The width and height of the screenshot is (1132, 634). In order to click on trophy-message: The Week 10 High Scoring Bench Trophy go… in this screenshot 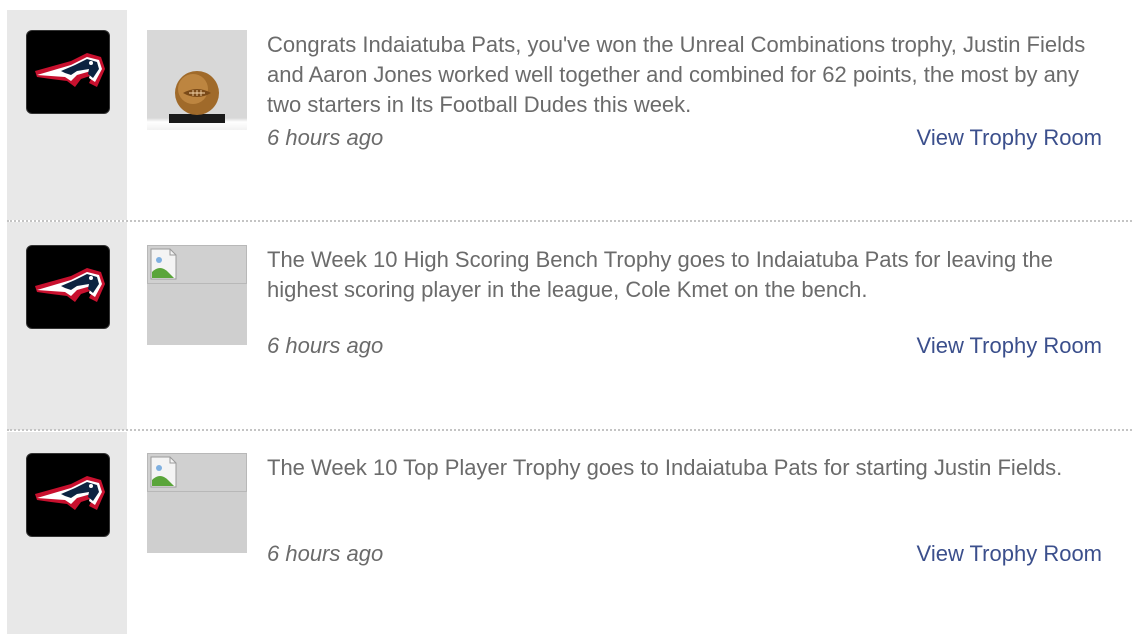, I will do `click(660, 274)`.